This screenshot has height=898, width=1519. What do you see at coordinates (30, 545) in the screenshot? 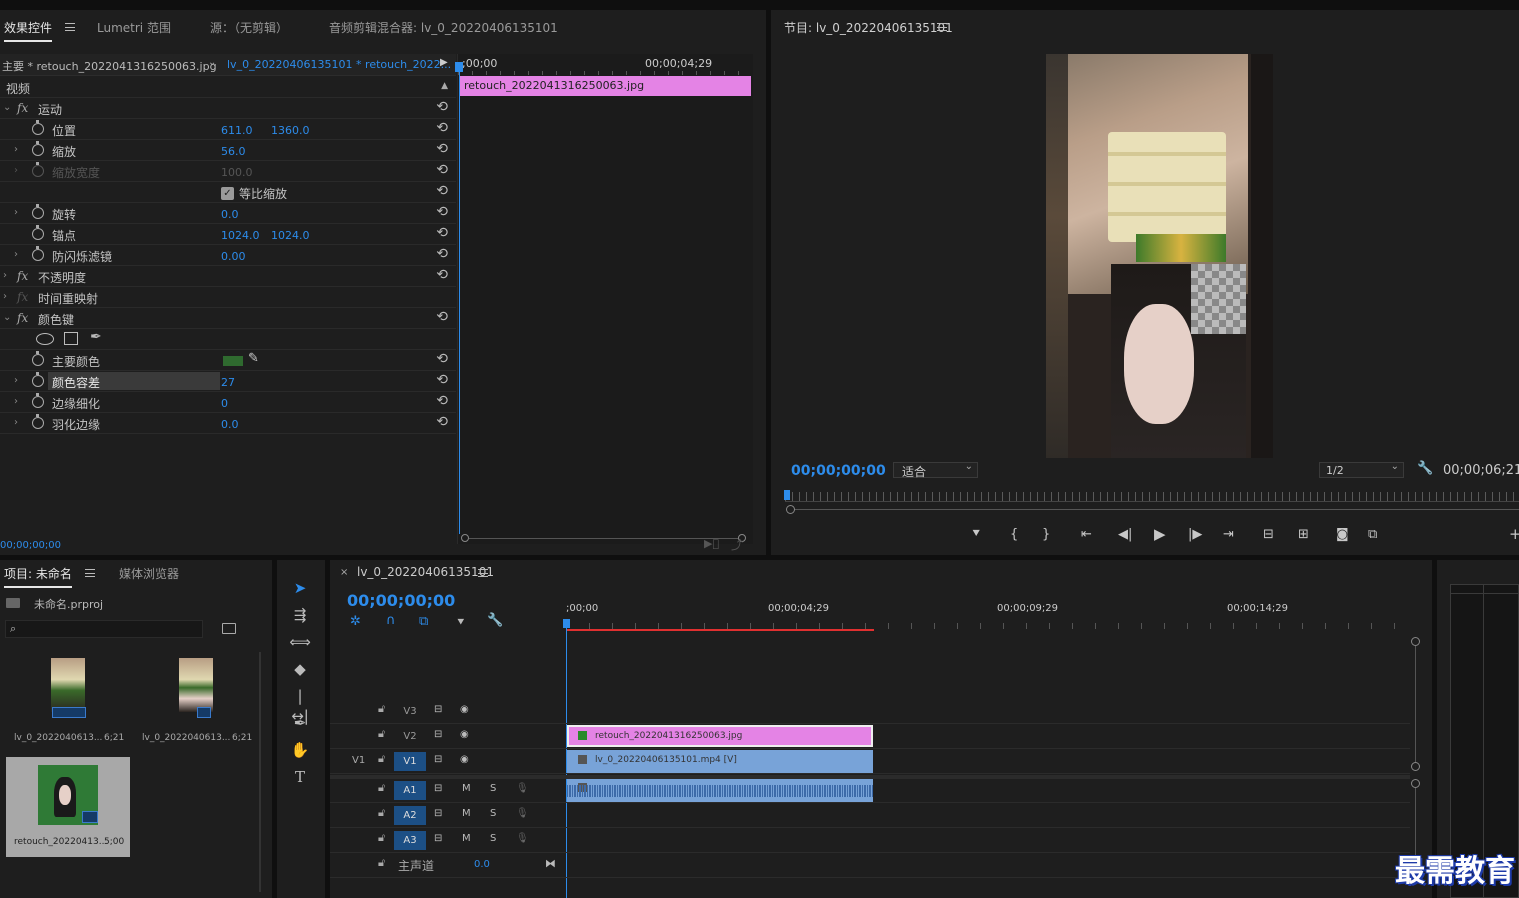
I see `effect-controls-timecode: 00;00;00;00` at bounding box center [30, 545].